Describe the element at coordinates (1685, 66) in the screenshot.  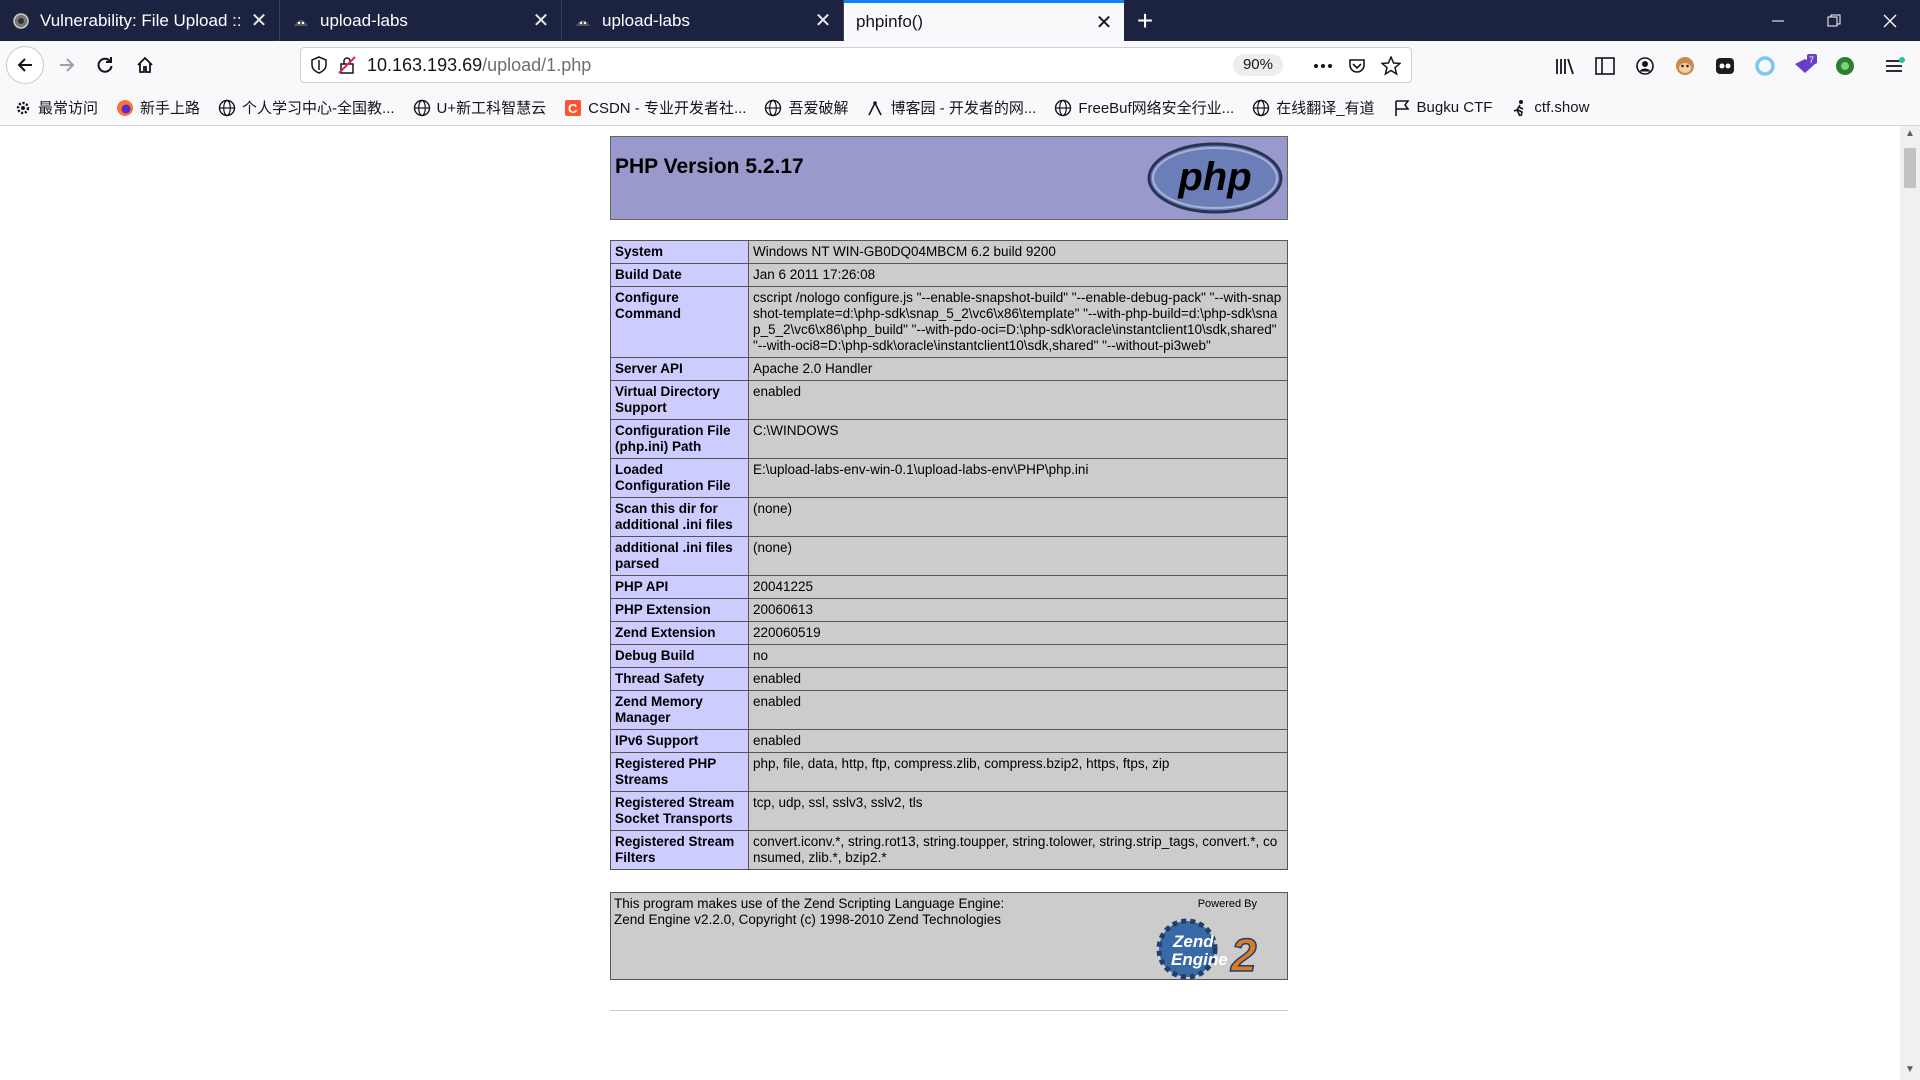
I see `monkey-extension-icon` at that location.